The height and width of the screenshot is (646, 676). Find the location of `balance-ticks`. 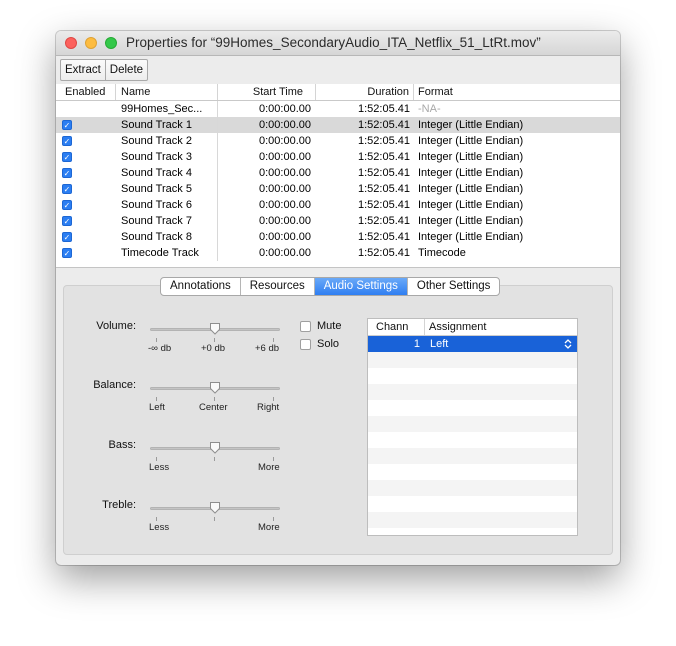

balance-ticks is located at coordinates (215, 399).